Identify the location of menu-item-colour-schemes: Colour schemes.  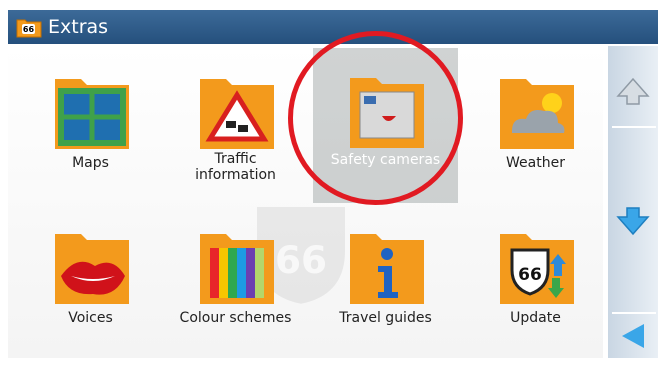
(235, 281).